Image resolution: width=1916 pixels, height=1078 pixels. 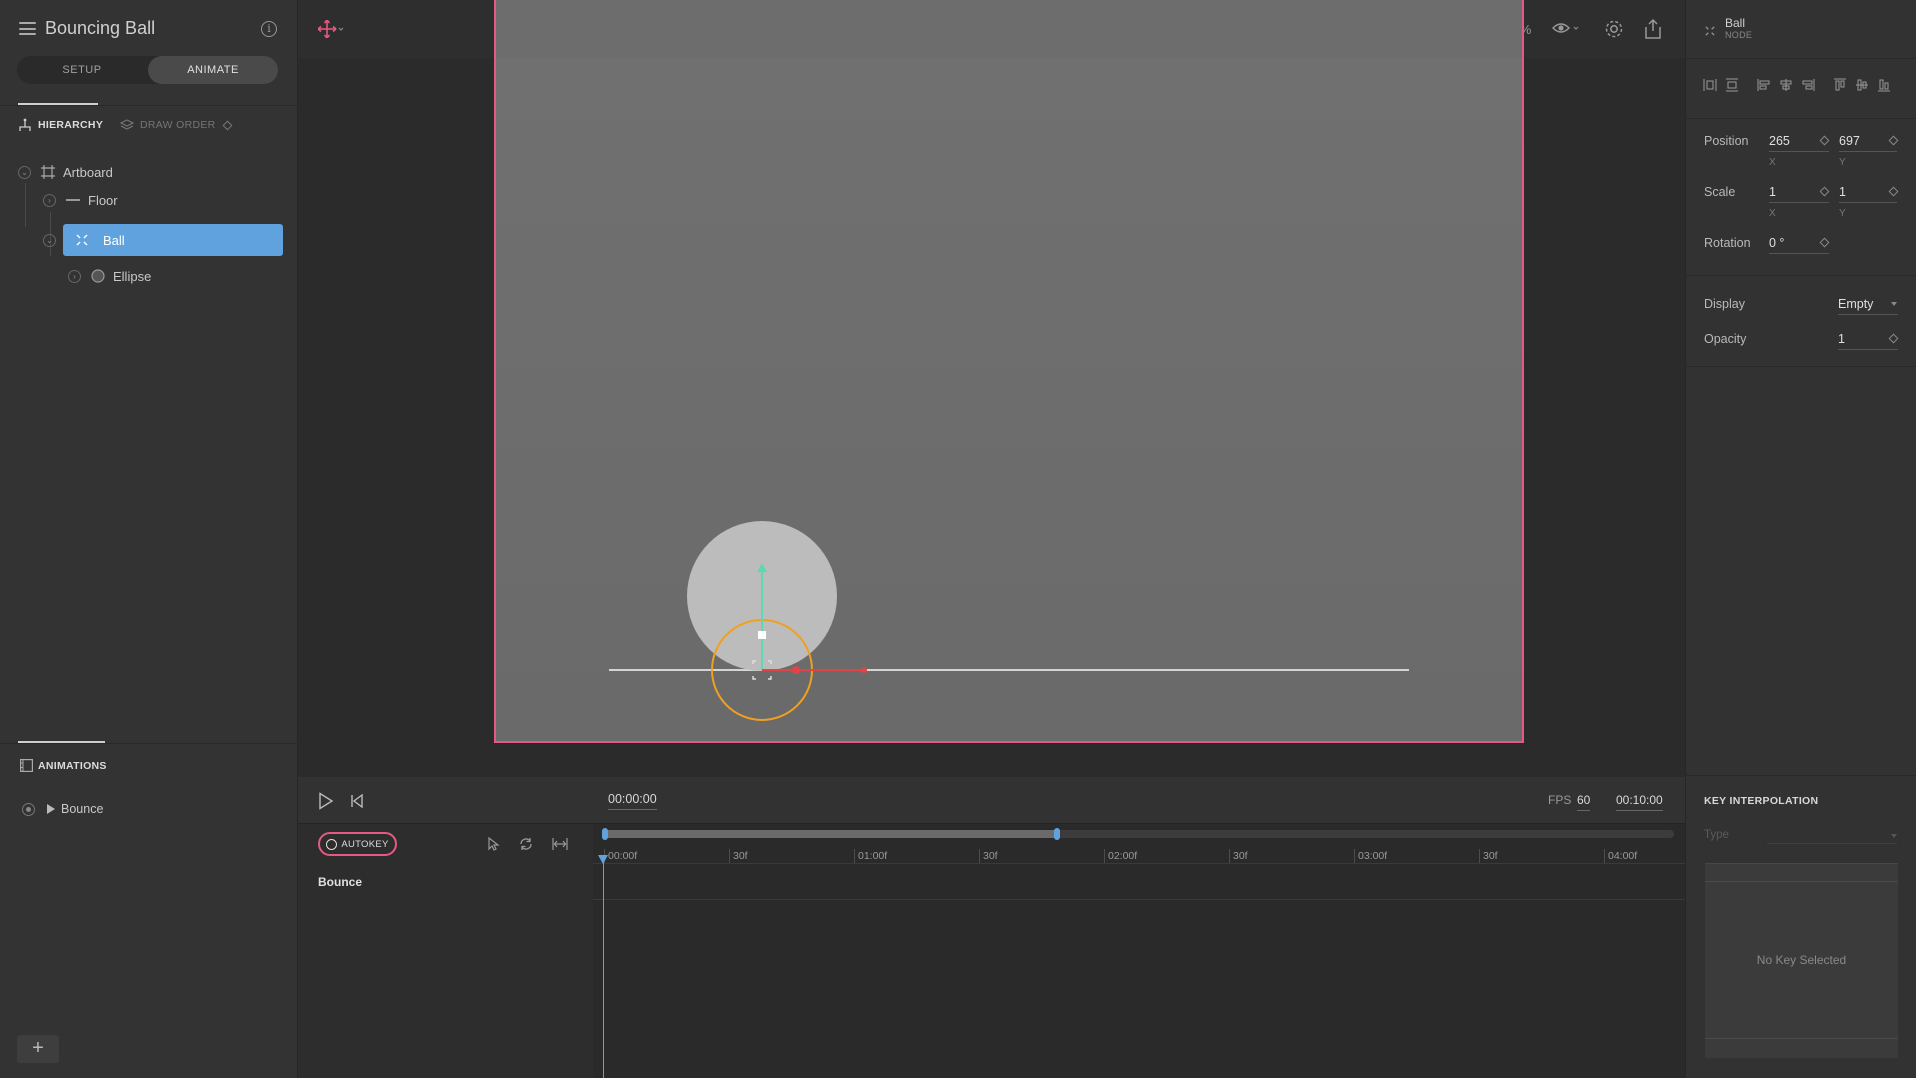 What do you see at coordinates (149, 240) in the screenshot?
I see `tree-item-ball: ⌄ Ball` at bounding box center [149, 240].